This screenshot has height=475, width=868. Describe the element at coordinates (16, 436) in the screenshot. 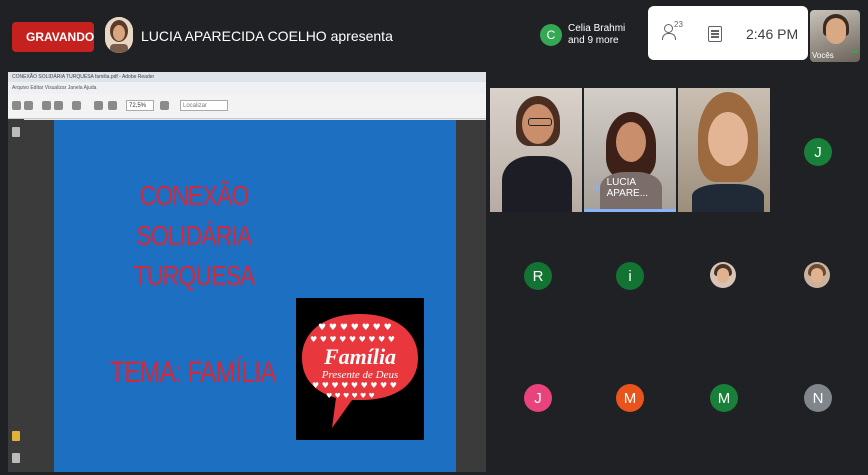

I see `comment-icon` at that location.